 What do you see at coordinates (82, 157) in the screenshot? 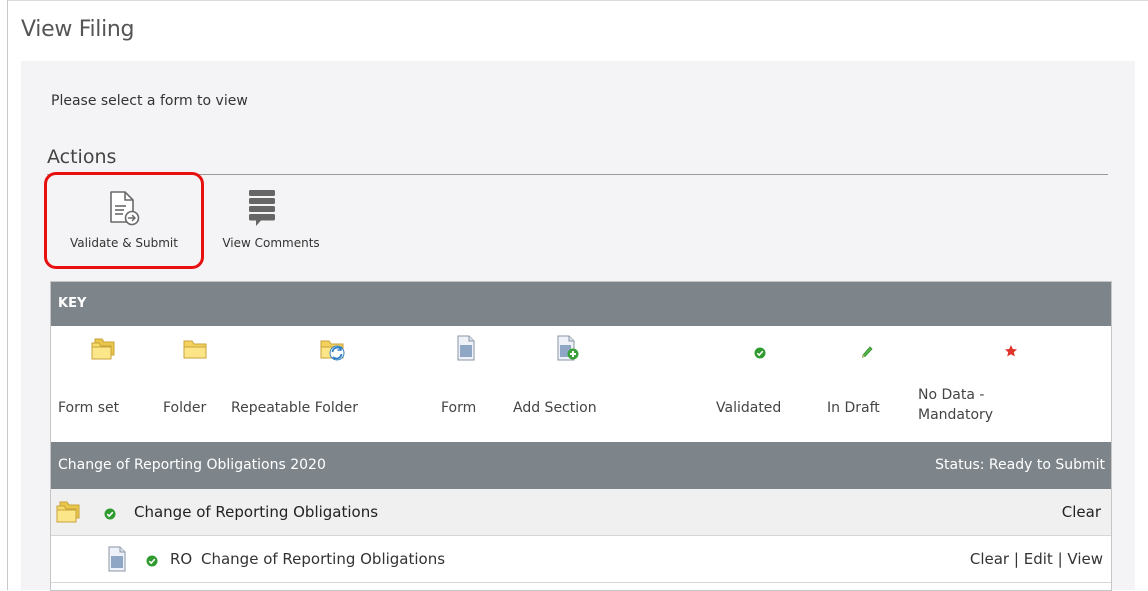
I see `actions-heading: Actions` at bounding box center [82, 157].